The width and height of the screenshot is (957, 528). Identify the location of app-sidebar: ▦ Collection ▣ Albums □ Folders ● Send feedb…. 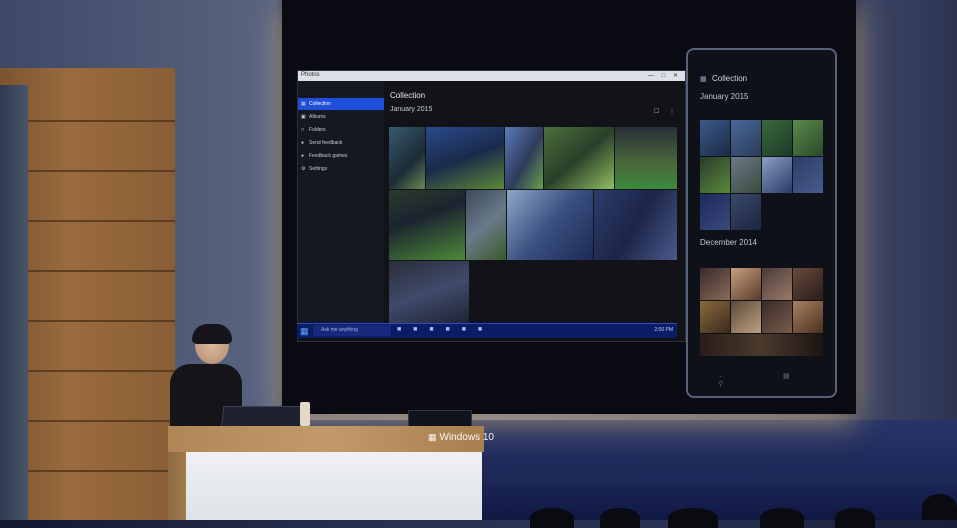
(341, 205).